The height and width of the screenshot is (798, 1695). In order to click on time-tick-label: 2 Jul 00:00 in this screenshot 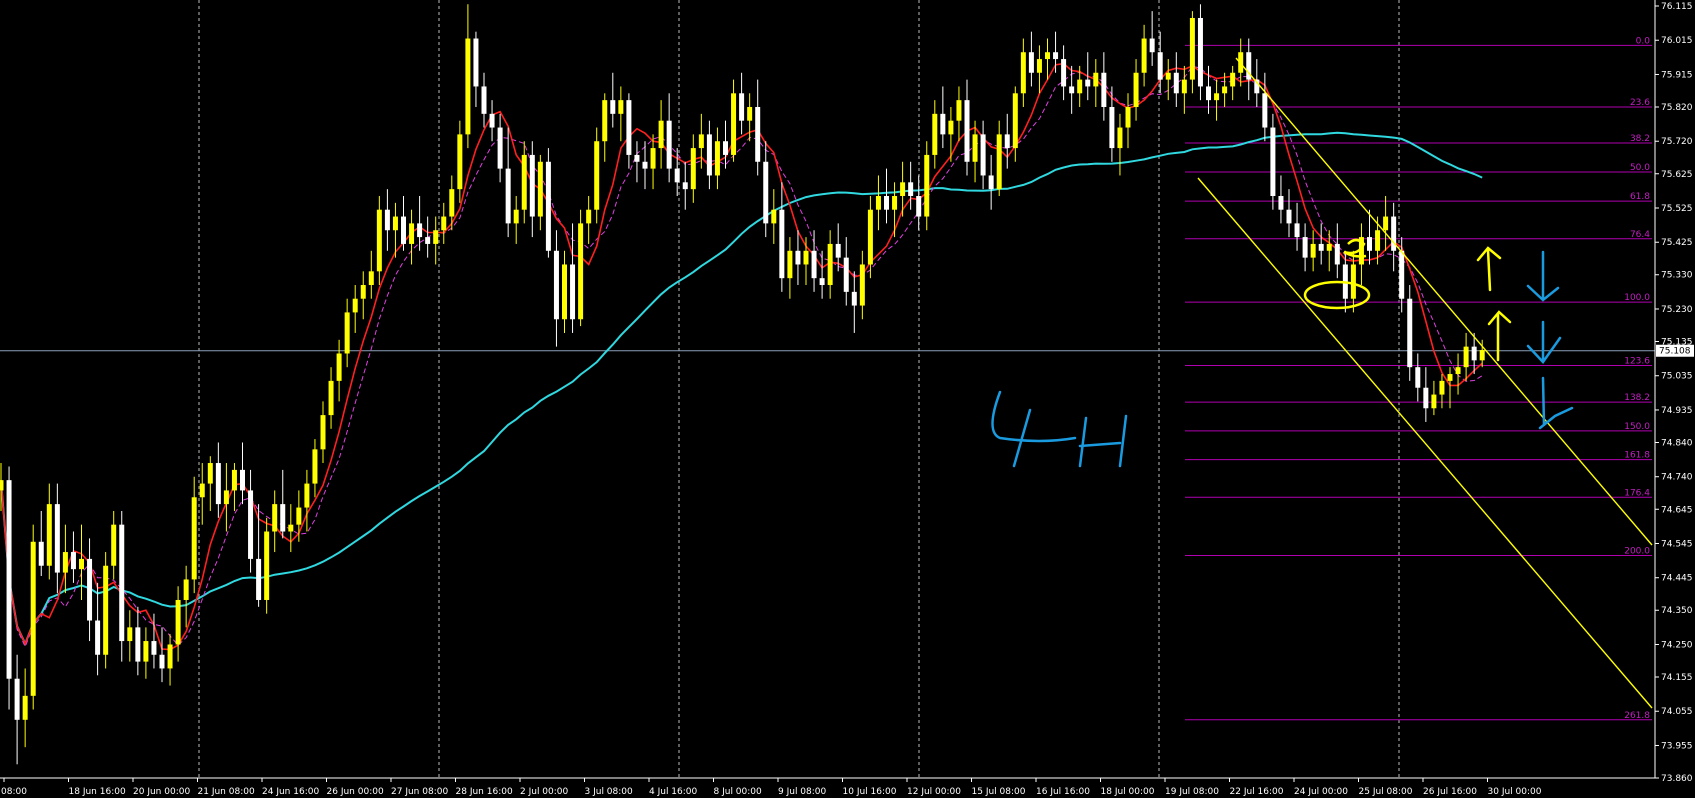, I will do `click(544, 792)`.